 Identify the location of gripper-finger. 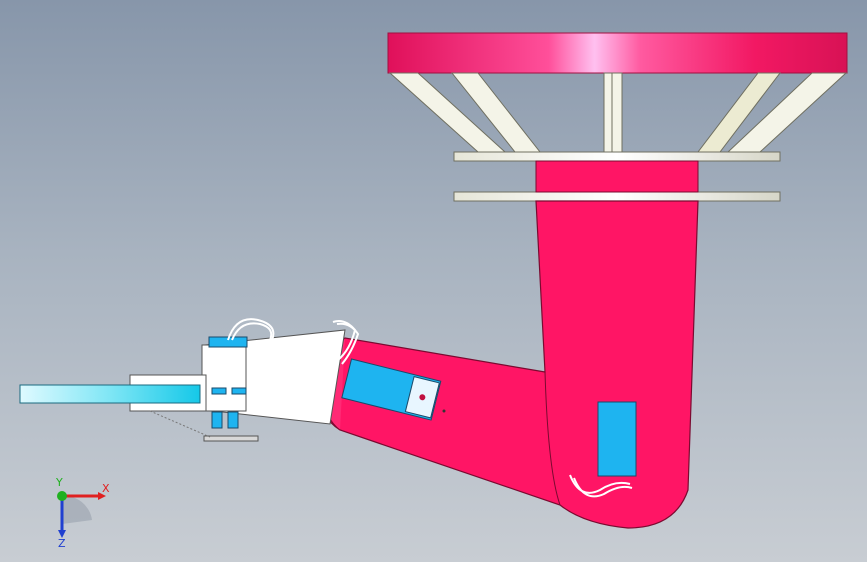
(110, 394).